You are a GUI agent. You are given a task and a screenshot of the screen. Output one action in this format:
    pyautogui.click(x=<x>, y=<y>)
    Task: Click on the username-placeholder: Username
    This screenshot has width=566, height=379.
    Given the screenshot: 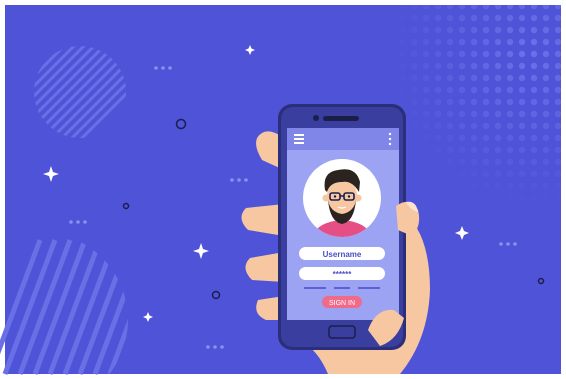 What is the action you would take?
    pyautogui.click(x=342, y=254)
    